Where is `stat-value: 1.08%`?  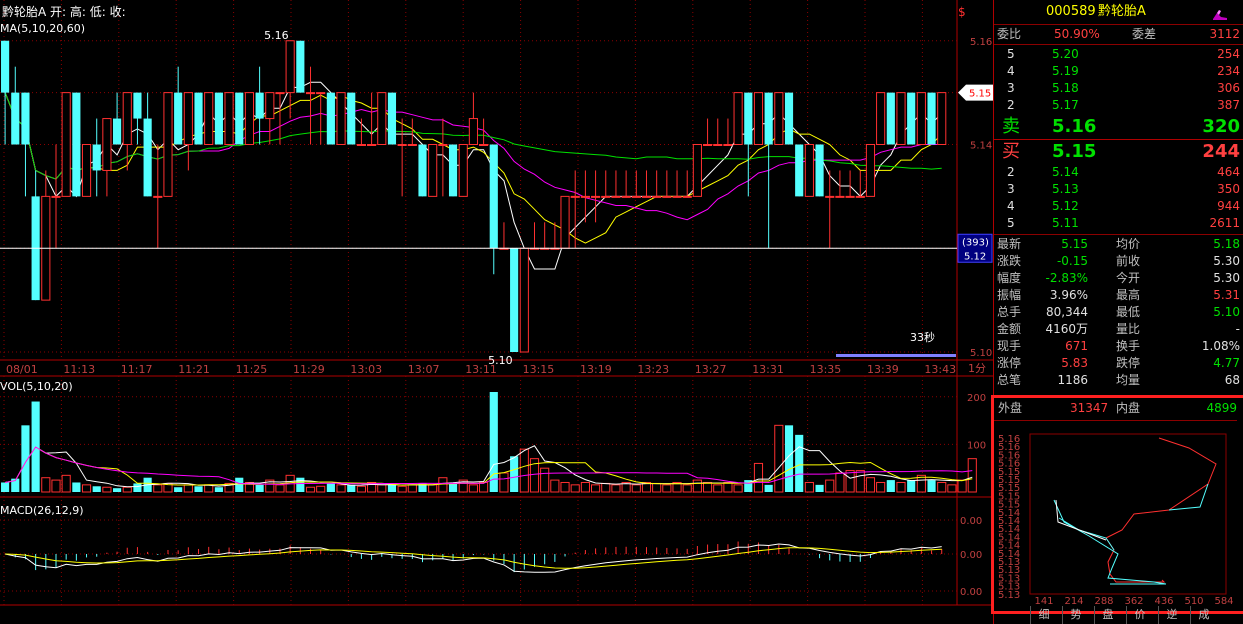 stat-value: 1.08% is located at coordinates (1220, 346).